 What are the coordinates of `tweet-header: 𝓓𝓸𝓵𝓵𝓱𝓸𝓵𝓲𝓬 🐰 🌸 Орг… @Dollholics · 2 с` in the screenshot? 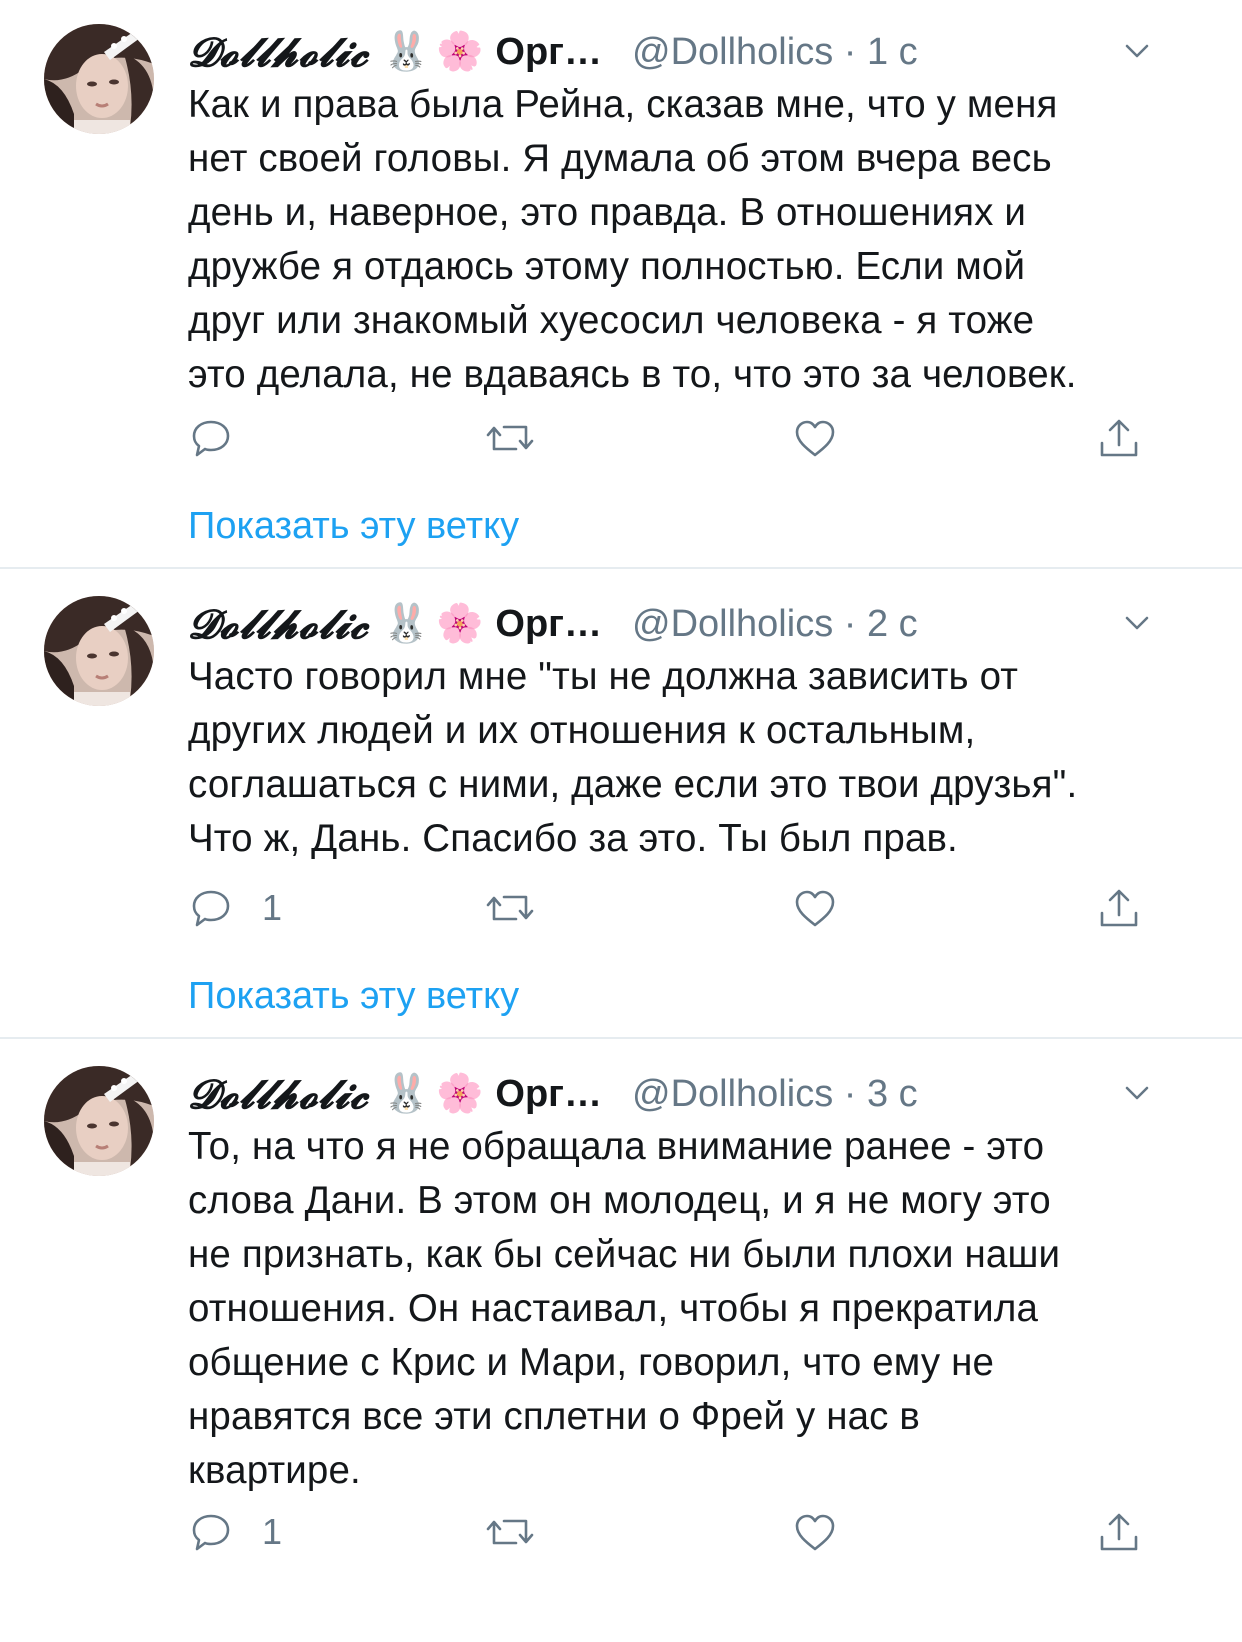 It's located at (695, 624).